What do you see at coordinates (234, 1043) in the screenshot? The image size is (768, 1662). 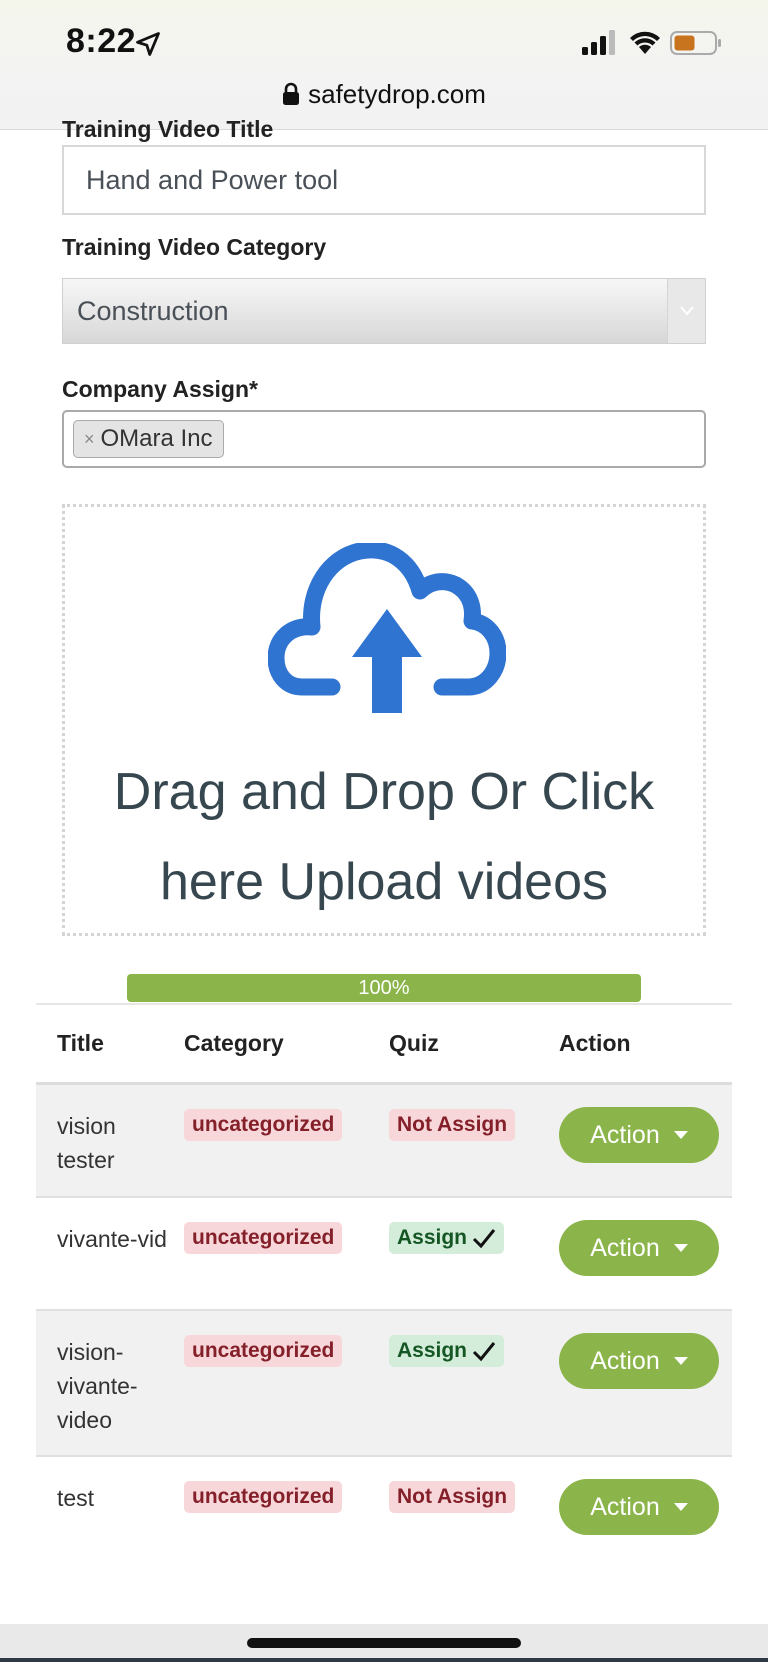 I see `header-category: Category` at bounding box center [234, 1043].